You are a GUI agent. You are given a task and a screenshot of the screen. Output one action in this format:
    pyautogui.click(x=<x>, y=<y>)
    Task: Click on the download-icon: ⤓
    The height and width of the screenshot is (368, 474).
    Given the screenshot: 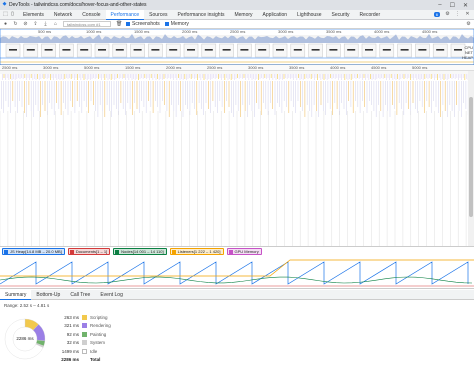 What is the action you would take?
    pyautogui.click(x=45, y=24)
    